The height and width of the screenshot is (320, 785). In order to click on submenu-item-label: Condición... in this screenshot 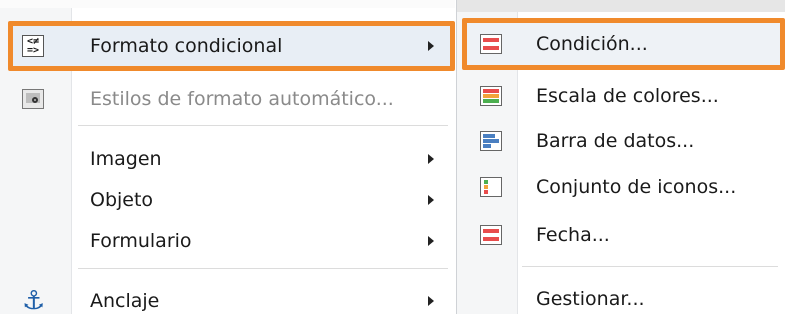, I will do `click(592, 44)`.